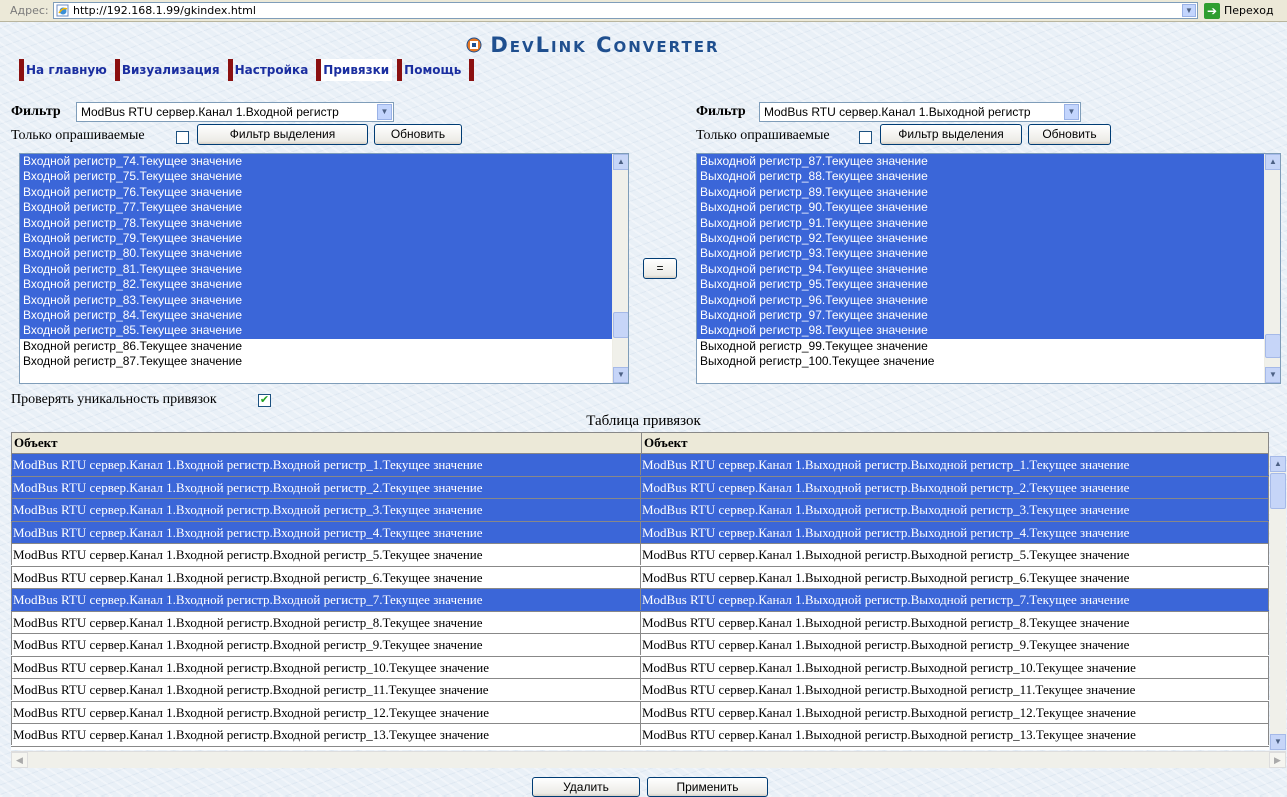  What do you see at coordinates (625, 10) in the screenshot?
I see `url-input: http://192.168.1.99/gkindex.html ▼` at bounding box center [625, 10].